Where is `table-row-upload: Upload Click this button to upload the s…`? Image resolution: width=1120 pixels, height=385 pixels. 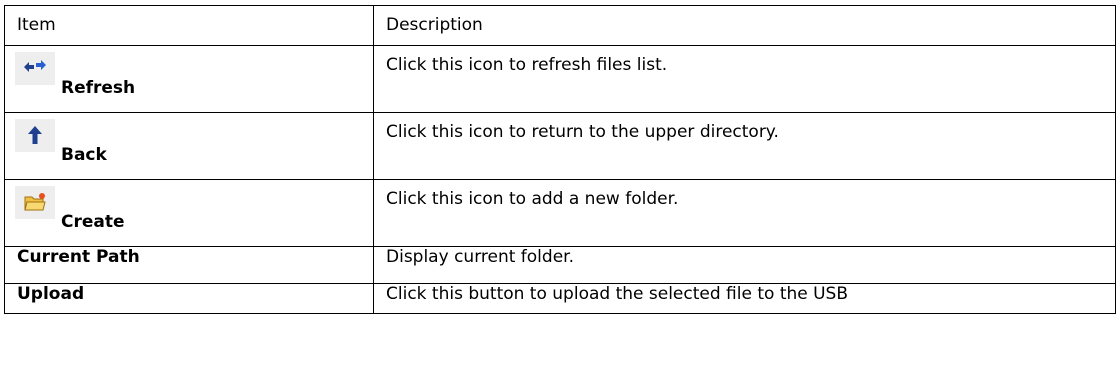 table-row-upload: Upload Click this button to upload the s… is located at coordinates (560, 298).